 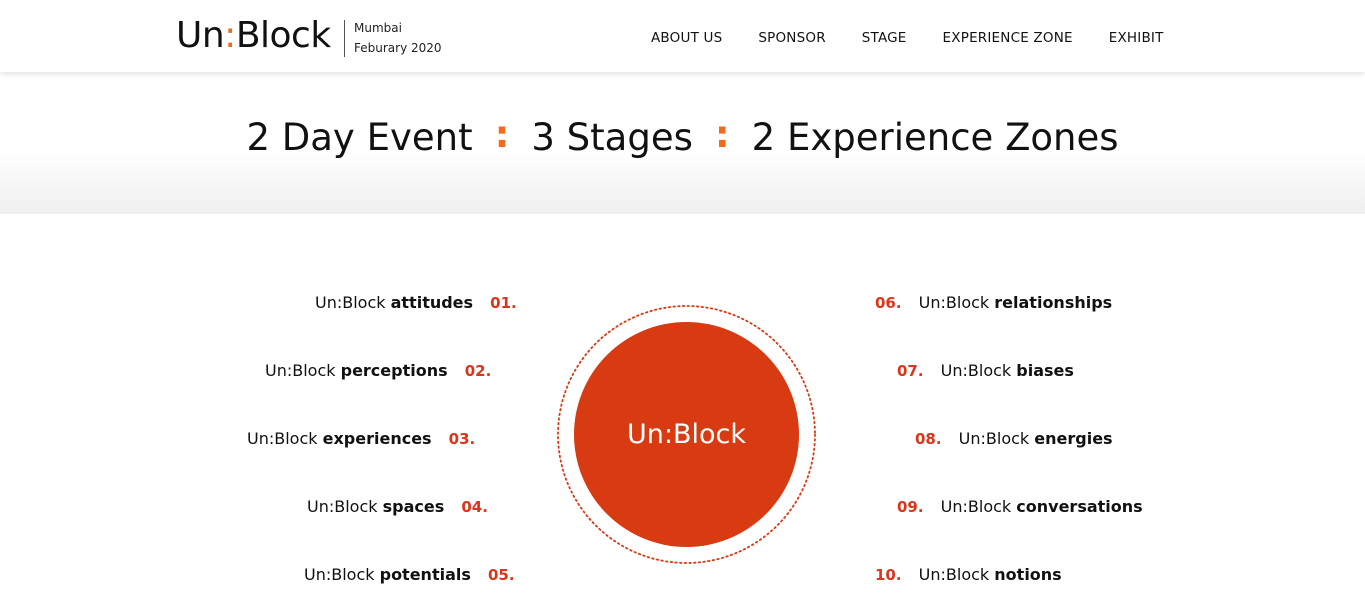 What do you see at coordinates (359, 137) in the screenshot?
I see `stat-days: 2 Day Event` at bounding box center [359, 137].